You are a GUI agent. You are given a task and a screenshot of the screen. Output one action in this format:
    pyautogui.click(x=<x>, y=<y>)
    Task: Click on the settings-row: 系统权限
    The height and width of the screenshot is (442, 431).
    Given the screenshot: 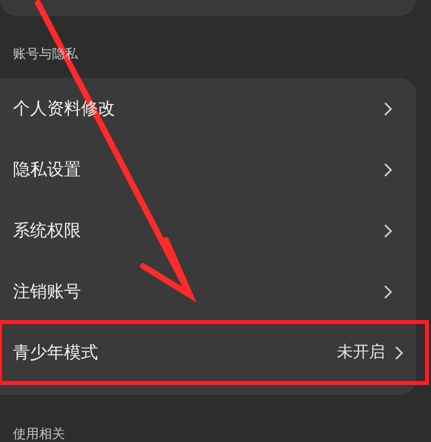 What is the action you would take?
    pyautogui.click(x=208, y=230)
    